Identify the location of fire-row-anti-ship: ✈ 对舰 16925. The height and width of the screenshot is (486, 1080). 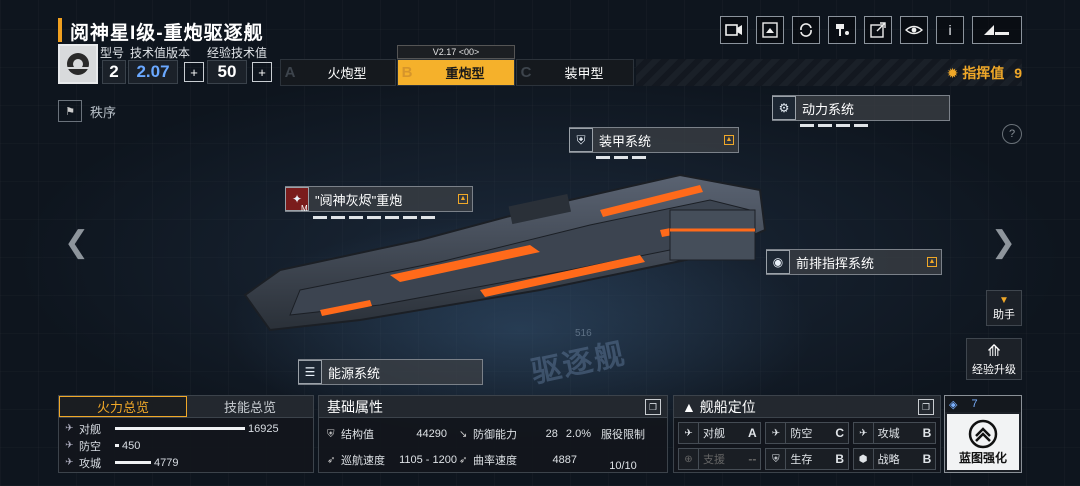
(186, 428).